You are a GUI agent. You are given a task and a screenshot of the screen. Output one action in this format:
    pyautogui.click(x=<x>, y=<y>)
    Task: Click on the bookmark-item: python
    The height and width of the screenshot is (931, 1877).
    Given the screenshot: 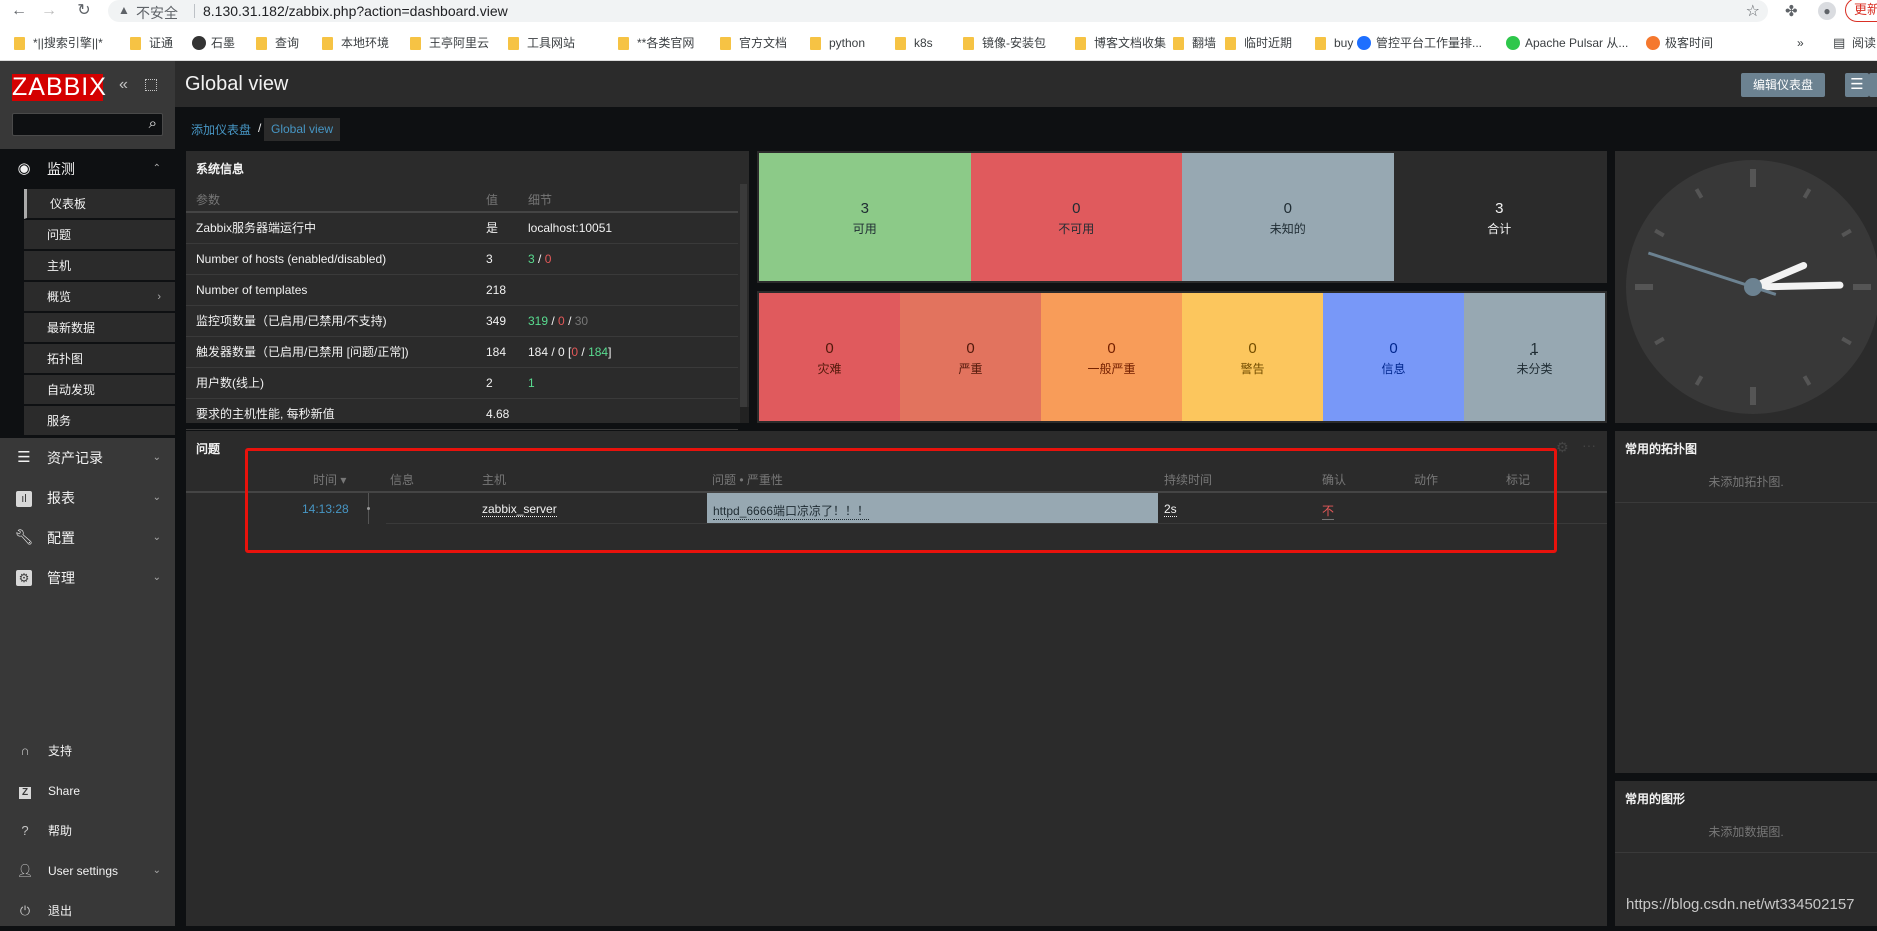 What is the action you would take?
    pyautogui.click(x=837, y=43)
    